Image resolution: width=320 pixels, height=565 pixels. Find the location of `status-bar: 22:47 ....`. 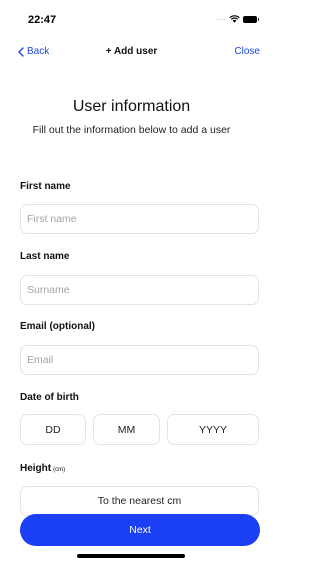

status-bar: 22:47 .... is located at coordinates (131, 20).